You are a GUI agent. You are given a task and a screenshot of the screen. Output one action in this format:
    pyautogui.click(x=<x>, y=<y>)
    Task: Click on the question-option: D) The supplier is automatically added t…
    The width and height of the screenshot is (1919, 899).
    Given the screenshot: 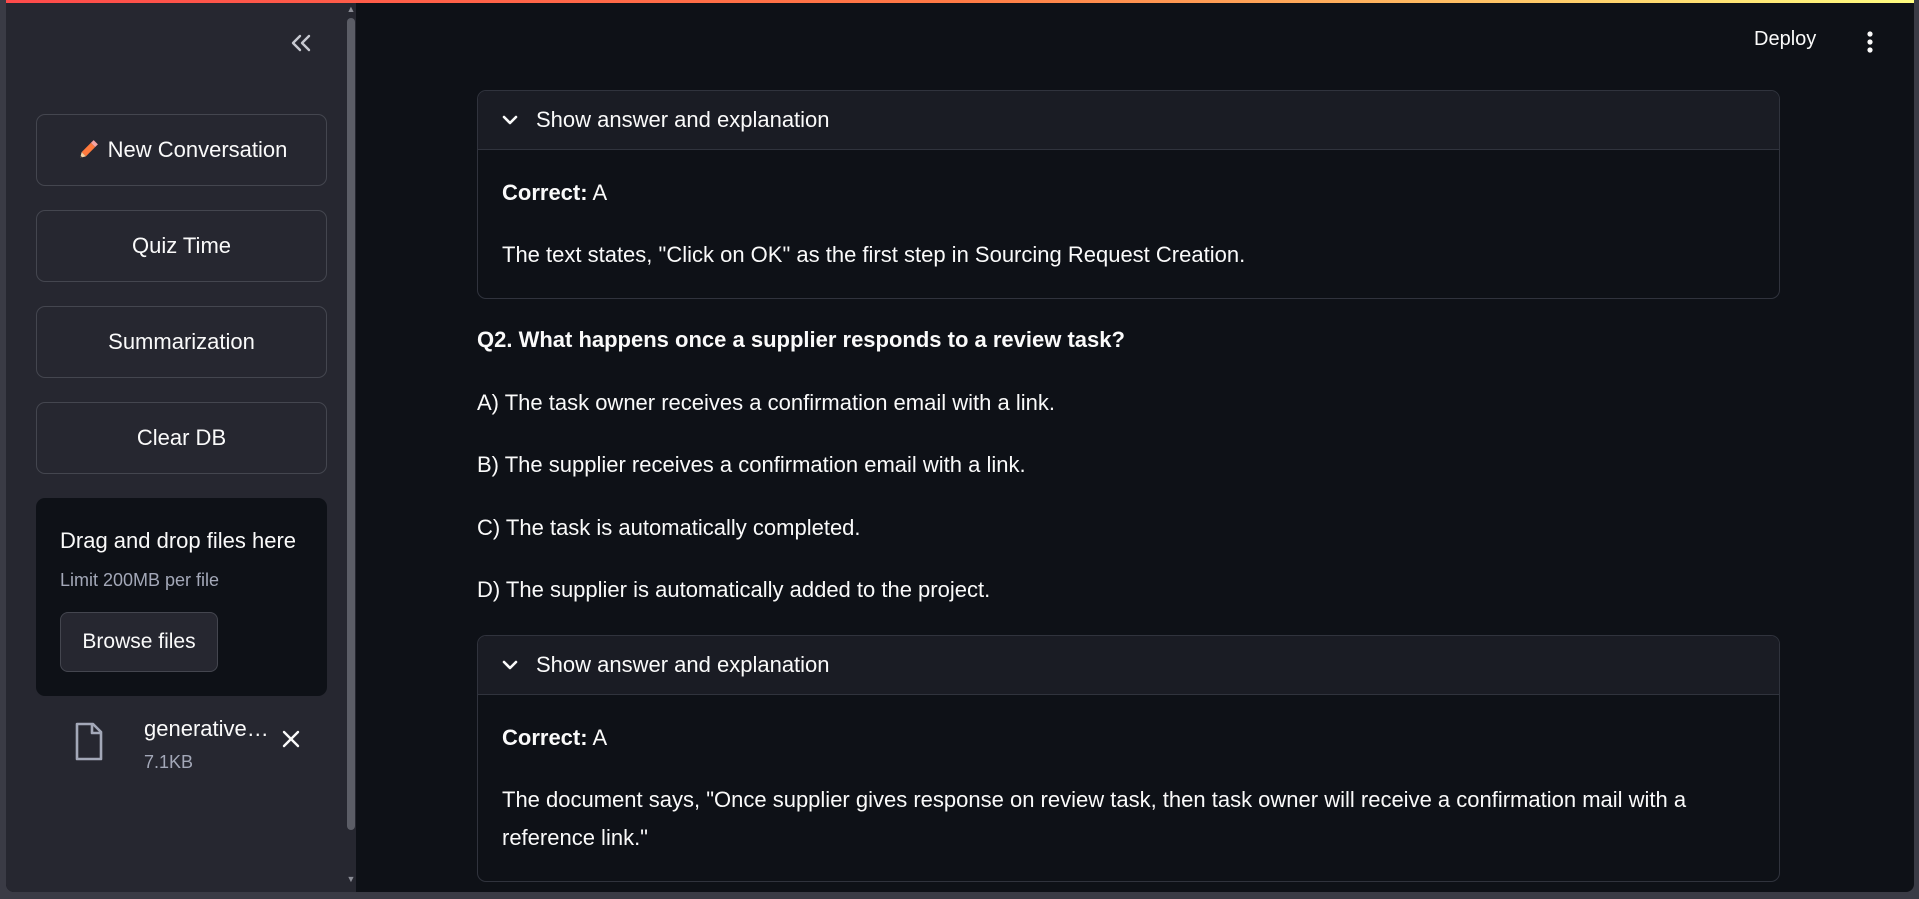 What is the action you would take?
    pyautogui.click(x=734, y=589)
    